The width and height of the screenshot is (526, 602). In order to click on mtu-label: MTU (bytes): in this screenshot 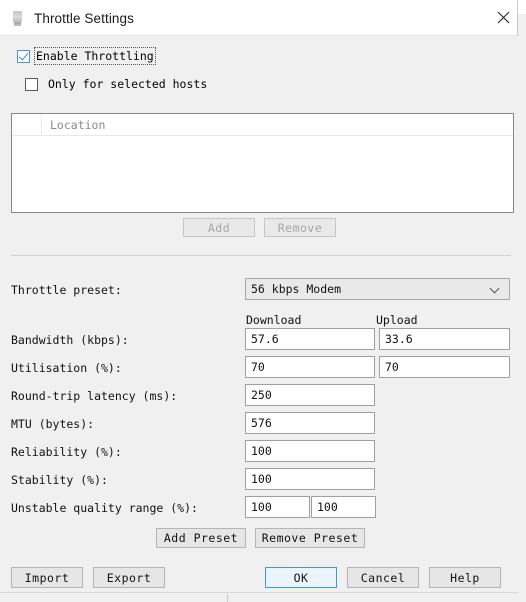, I will do `click(53, 424)`.